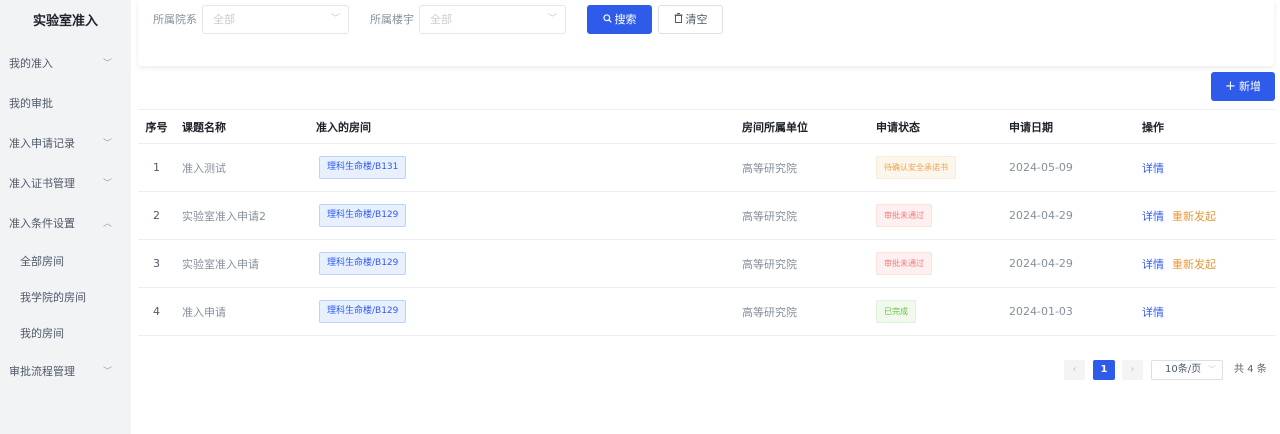 The width and height of the screenshot is (1280, 434). What do you see at coordinates (224, 19) in the screenshot?
I see `department-select-value: 全部` at bounding box center [224, 19].